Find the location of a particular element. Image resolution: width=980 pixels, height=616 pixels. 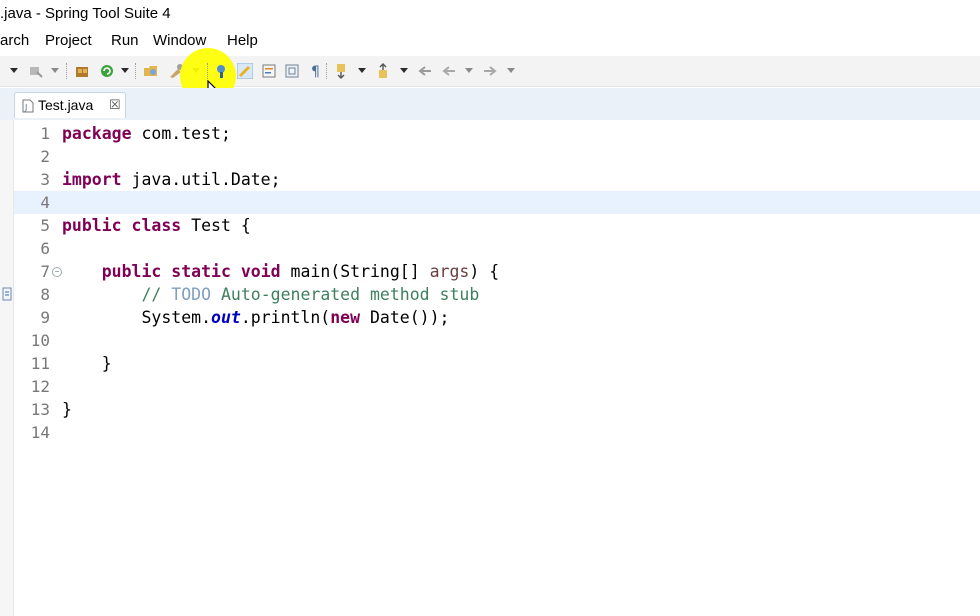

code-line: 13} is located at coordinates (497, 409).